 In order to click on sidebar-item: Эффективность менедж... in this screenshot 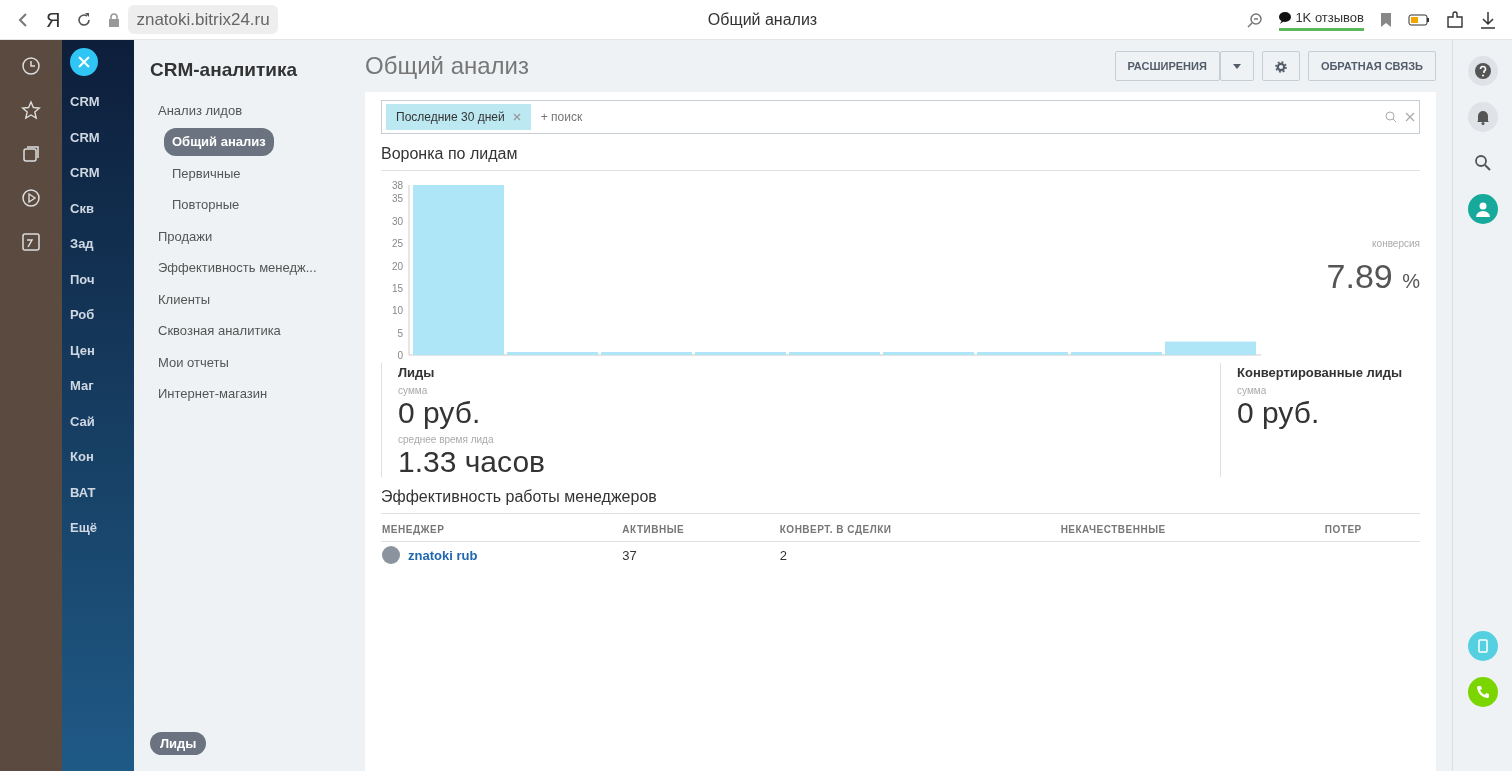, I will do `click(237, 268)`.